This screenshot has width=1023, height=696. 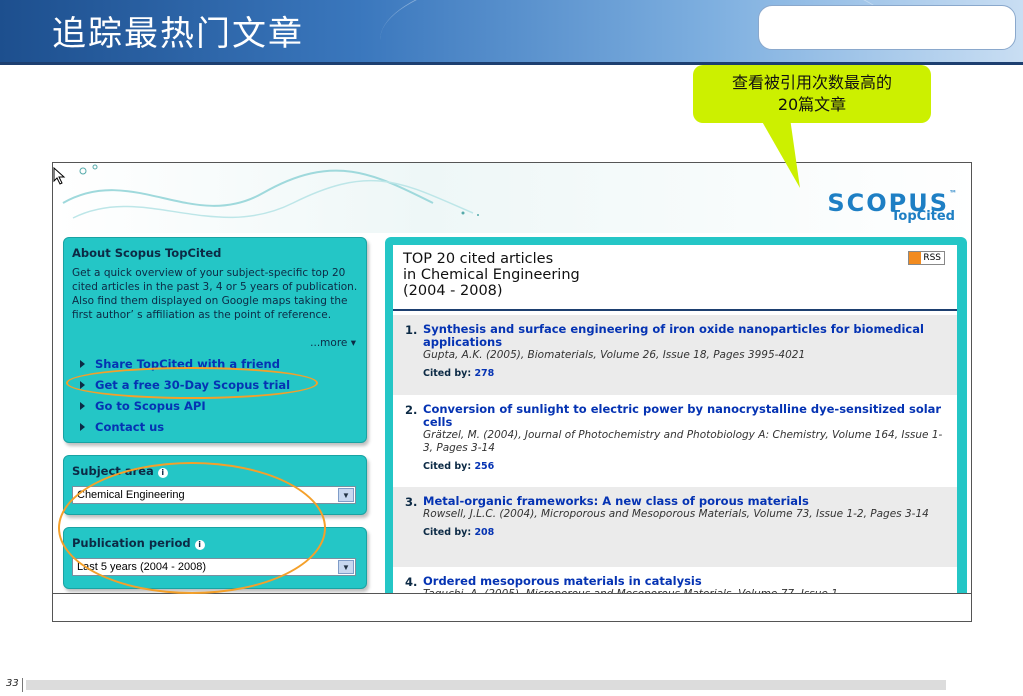 What do you see at coordinates (453, 291) in the screenshot?
I see `results-heading-line-3: (2004 - 2008)` at bounding box center [453, 291].